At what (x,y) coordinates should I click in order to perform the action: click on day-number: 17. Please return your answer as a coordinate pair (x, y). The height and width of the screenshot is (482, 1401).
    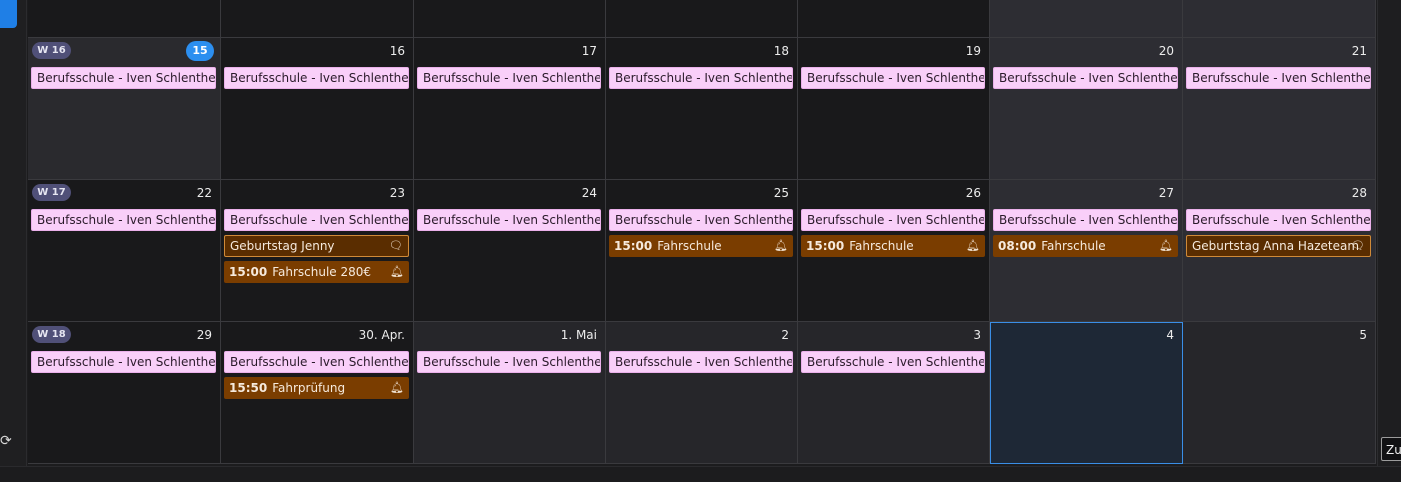
    Looking at the image, I should click on (589, 51).